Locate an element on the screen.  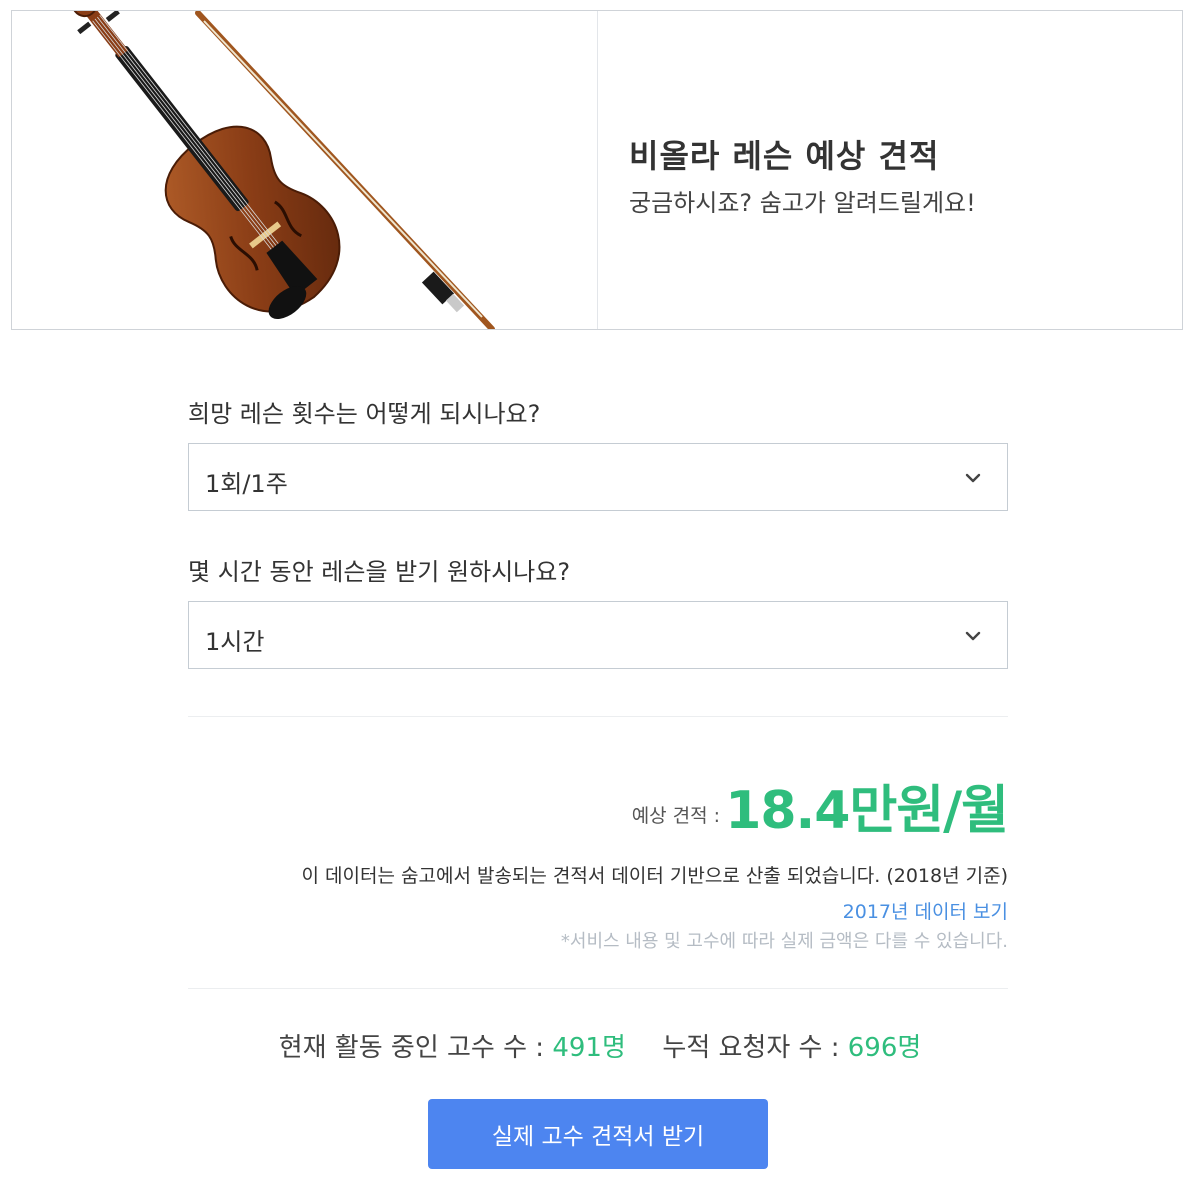
viola-image is located at coordinates (304, 170).